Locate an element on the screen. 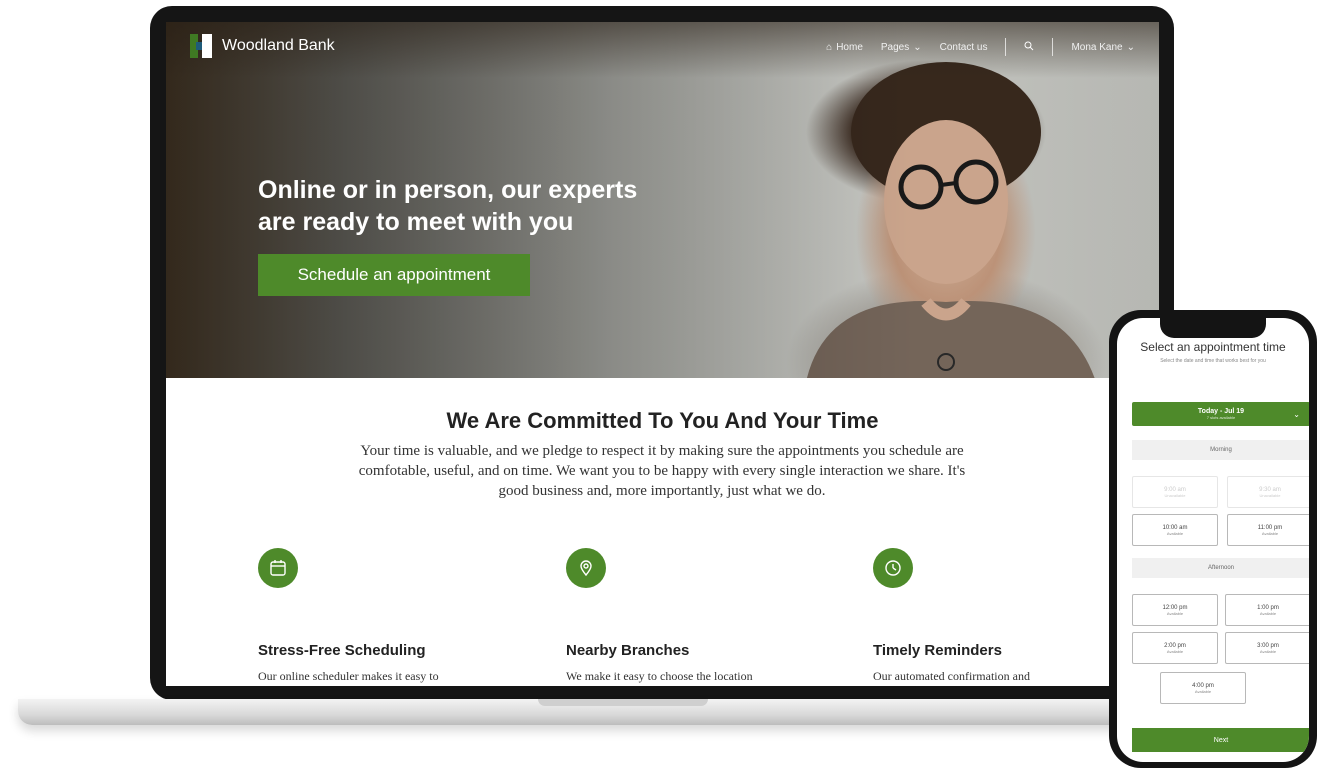 The width and height of the screenshot is (1319, 769). nav-contact: Contact us is located at coordinates (964, 47).